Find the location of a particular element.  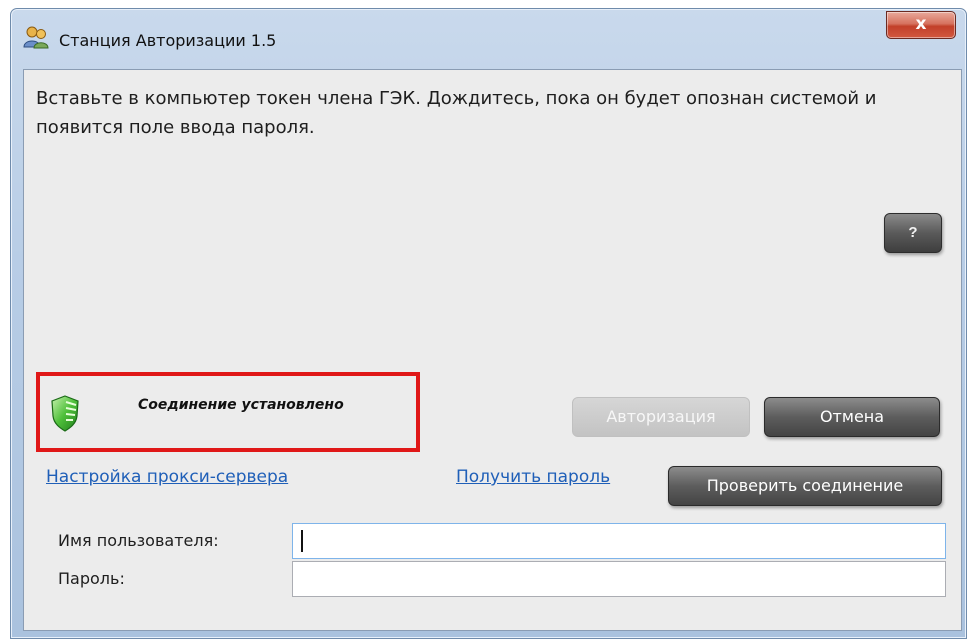

help-button: ? is located at coordinates (913, 233).